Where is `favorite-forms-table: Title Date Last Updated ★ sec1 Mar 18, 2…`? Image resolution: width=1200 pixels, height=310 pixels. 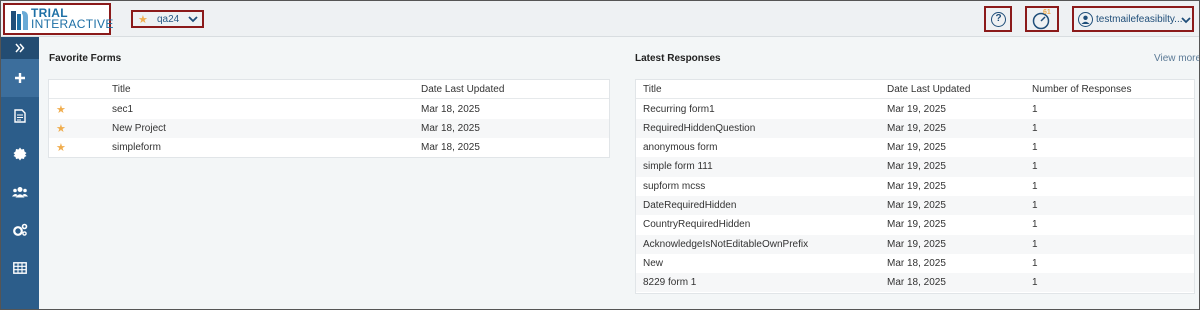
favorite-forms-table: Title Date Last Updated ★ sec1 Mar 18, 2… is located at coordinates (329, 118).